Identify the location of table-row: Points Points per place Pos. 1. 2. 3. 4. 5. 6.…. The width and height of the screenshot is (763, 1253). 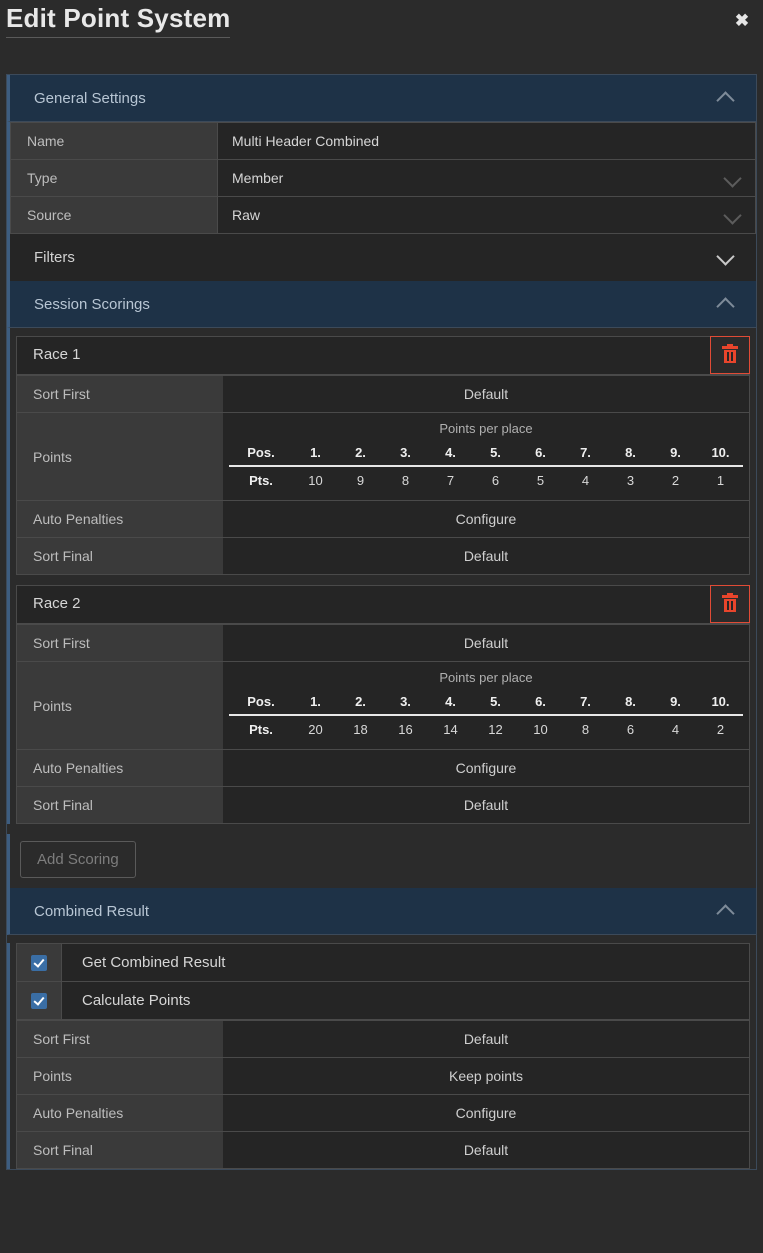
(383, 705).